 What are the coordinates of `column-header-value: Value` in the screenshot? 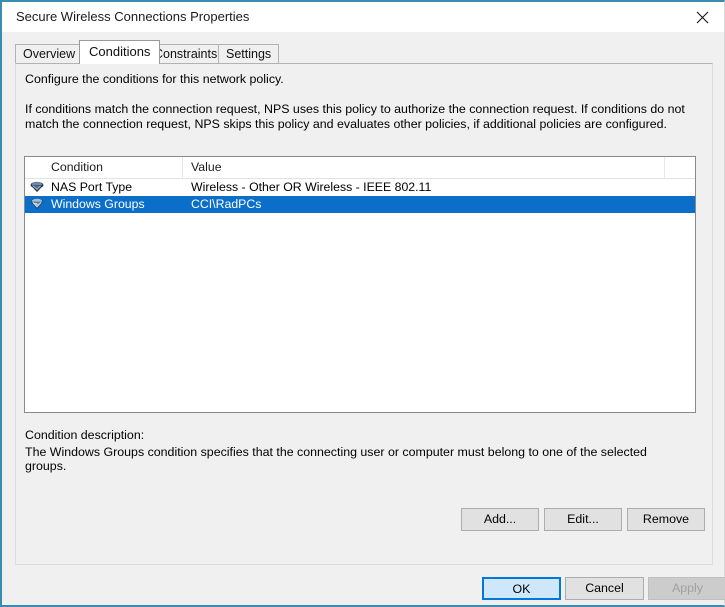 It's located at (424, 167).